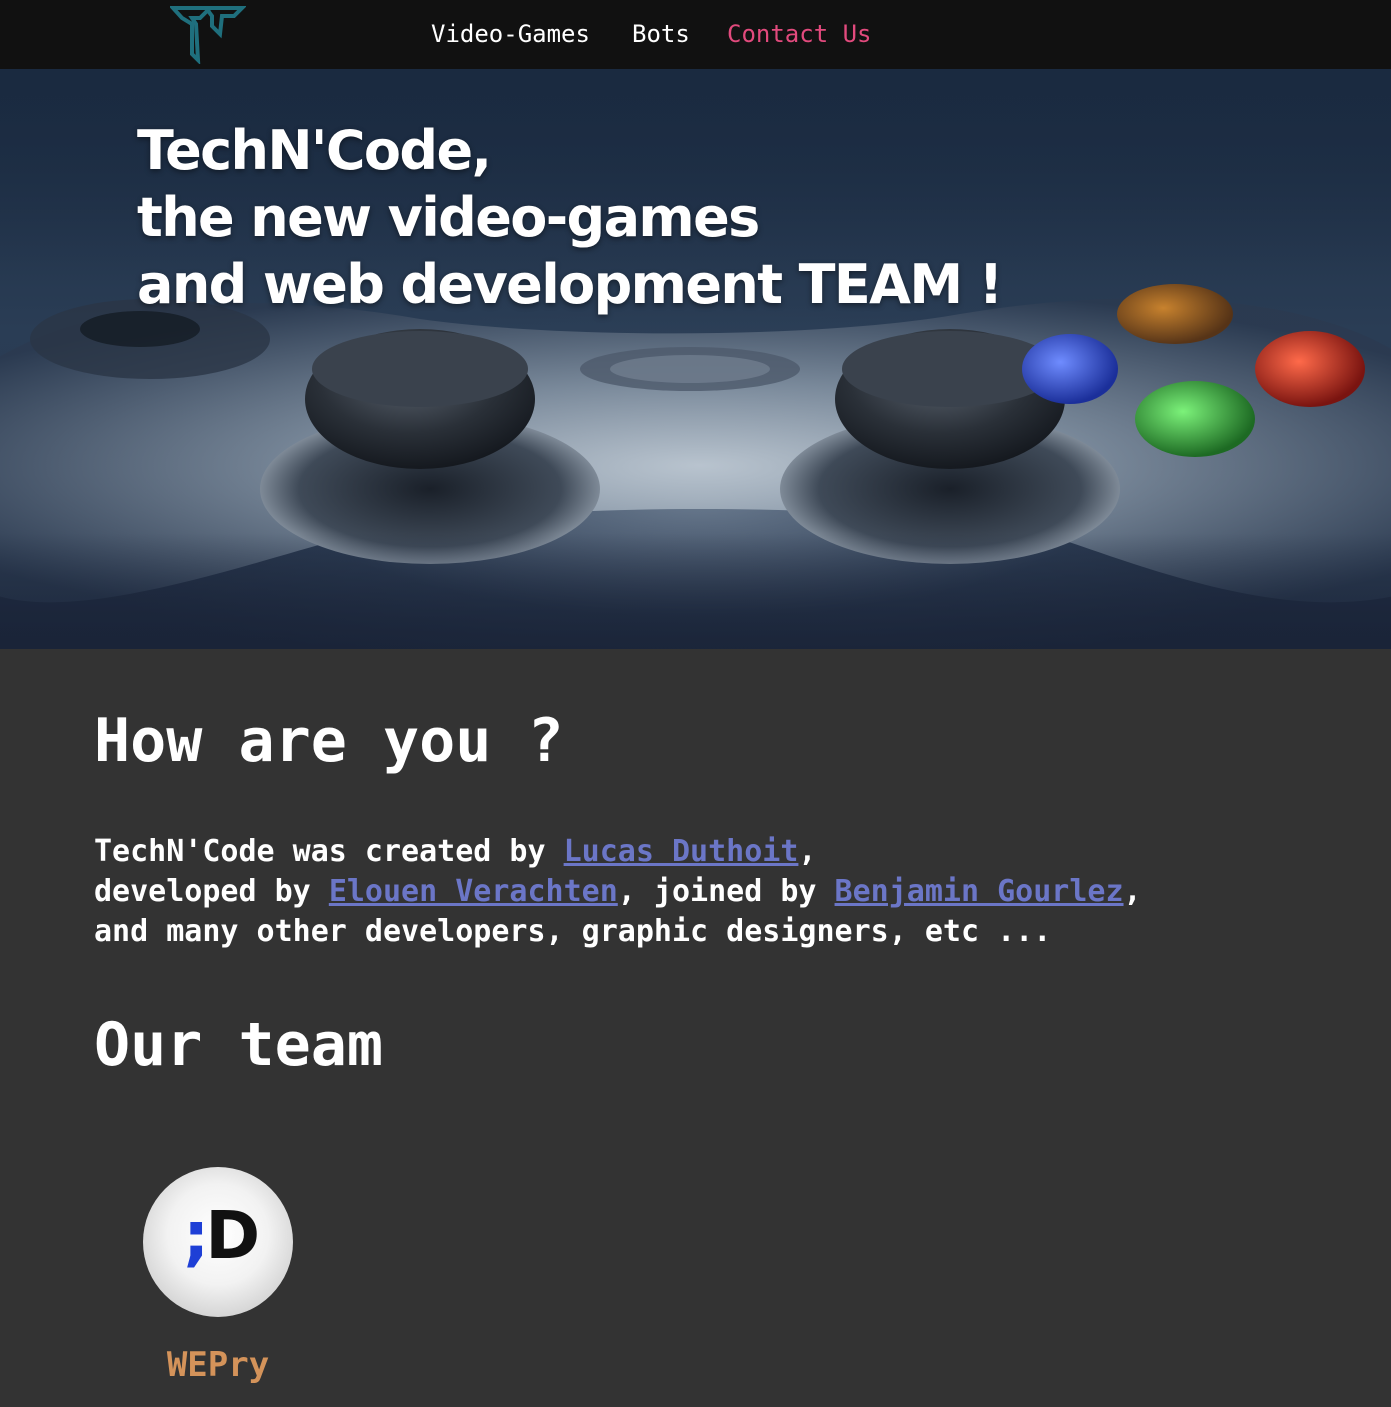  I want to click on team-heading: Our team, so click(238, 1045).